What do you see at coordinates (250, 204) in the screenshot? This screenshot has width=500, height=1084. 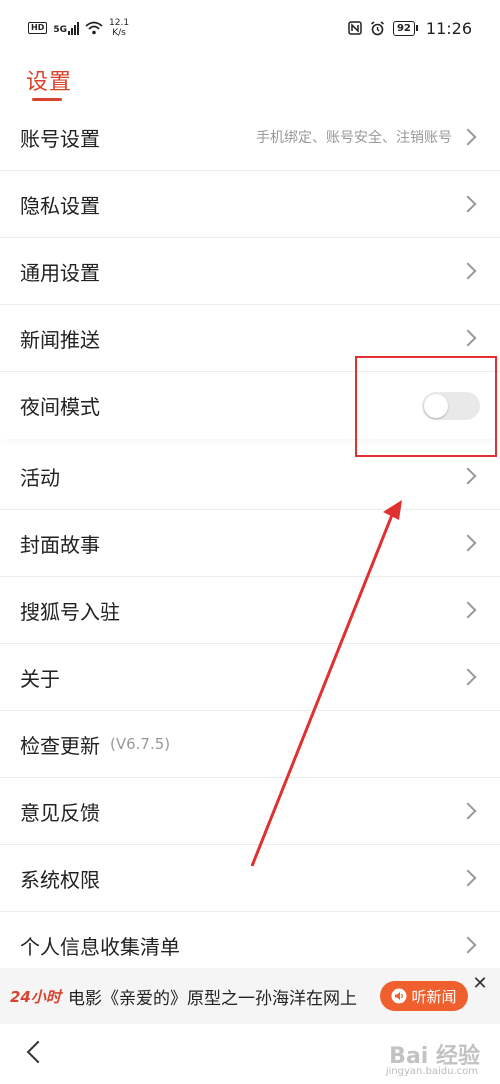 I see `settings-row-privacy: 隐私设置` at bounding box center [250, 204].